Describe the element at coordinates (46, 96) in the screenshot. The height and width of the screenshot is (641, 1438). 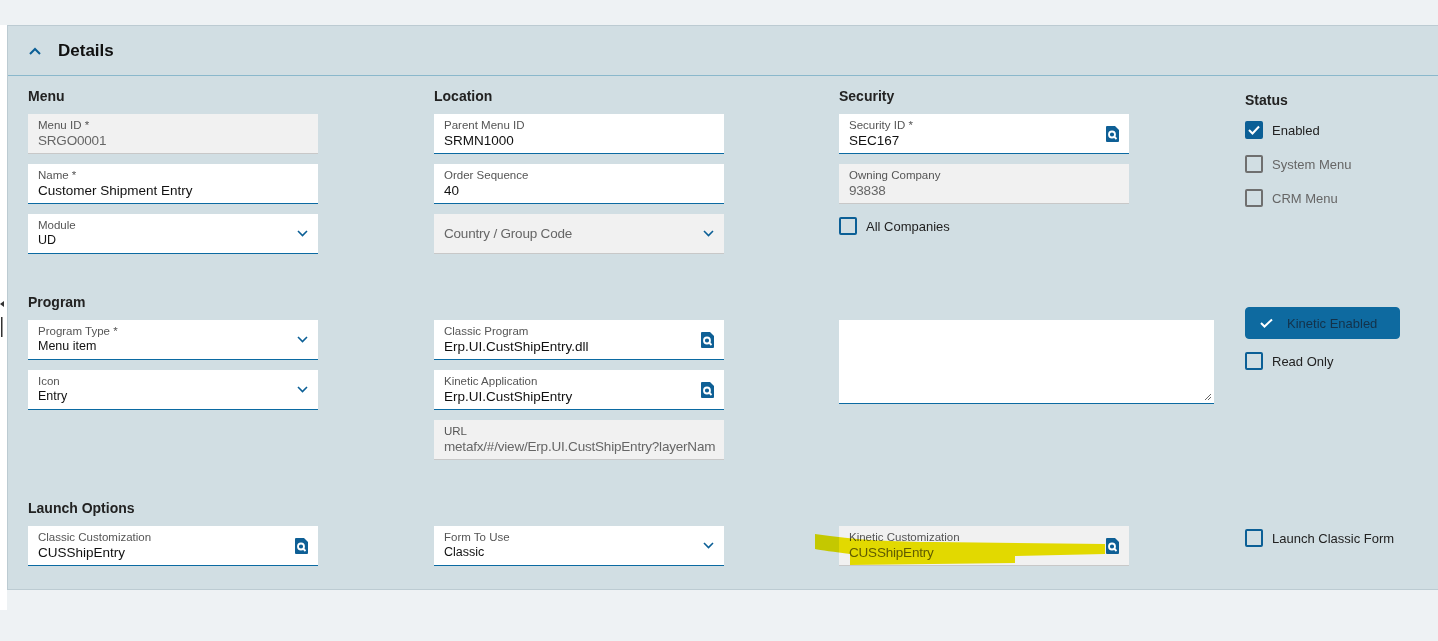
I see `section-heading: Menu` at that location.